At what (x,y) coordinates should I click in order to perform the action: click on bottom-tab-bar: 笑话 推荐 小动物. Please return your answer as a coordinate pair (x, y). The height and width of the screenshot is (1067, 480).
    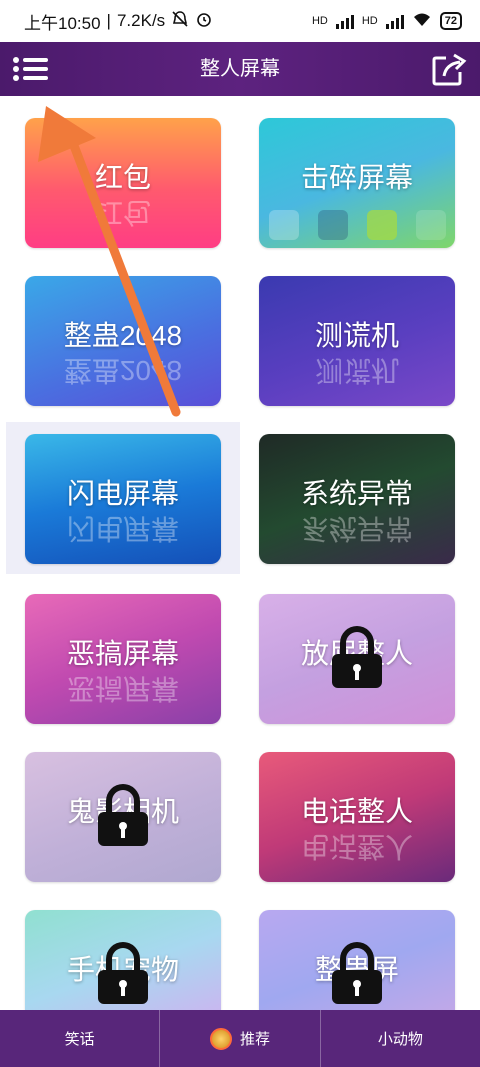
    Looking at the image, I should click on (240, 1038).